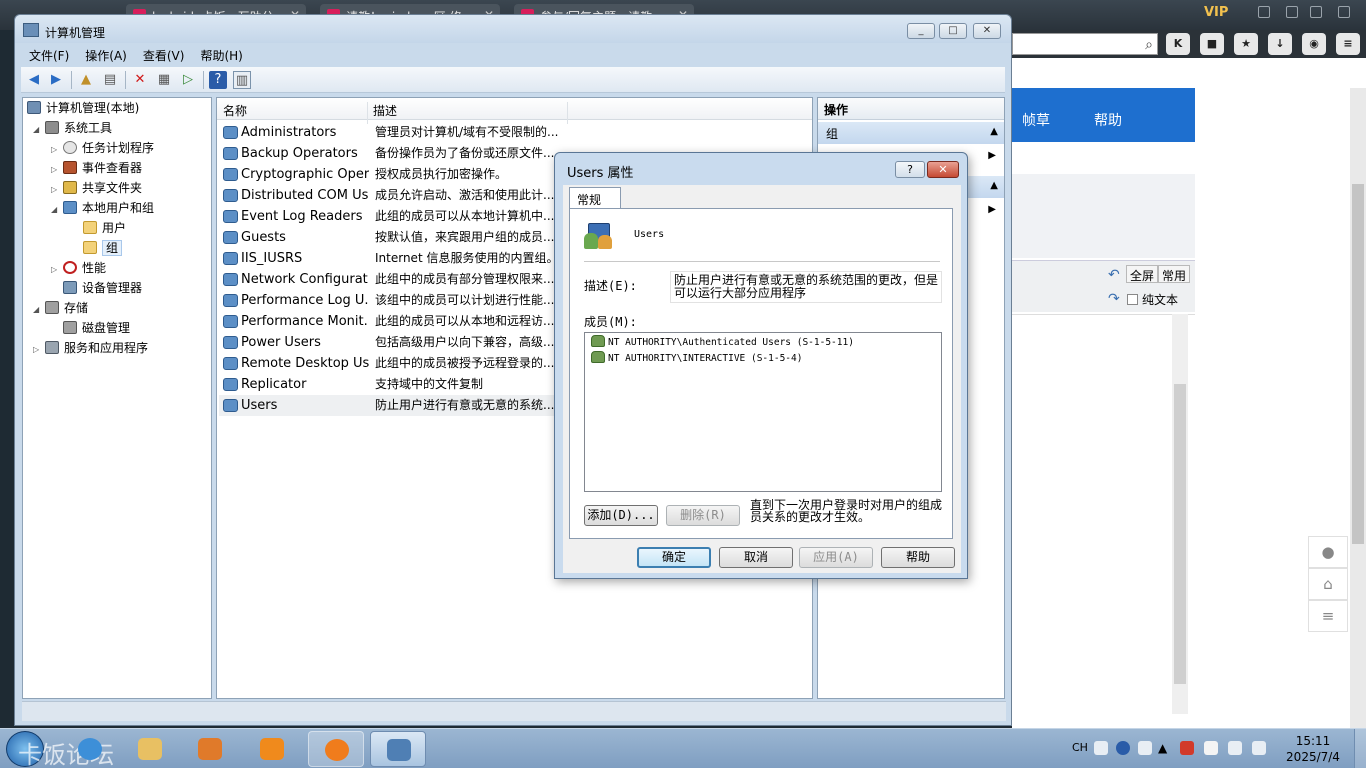 Image resolution: width=1366 pixels, height=768 pixels. What do you see at coordinates (385, 110) in the screenshot?
I see `column-header-description: 描述` at bounding box center [385, 110].